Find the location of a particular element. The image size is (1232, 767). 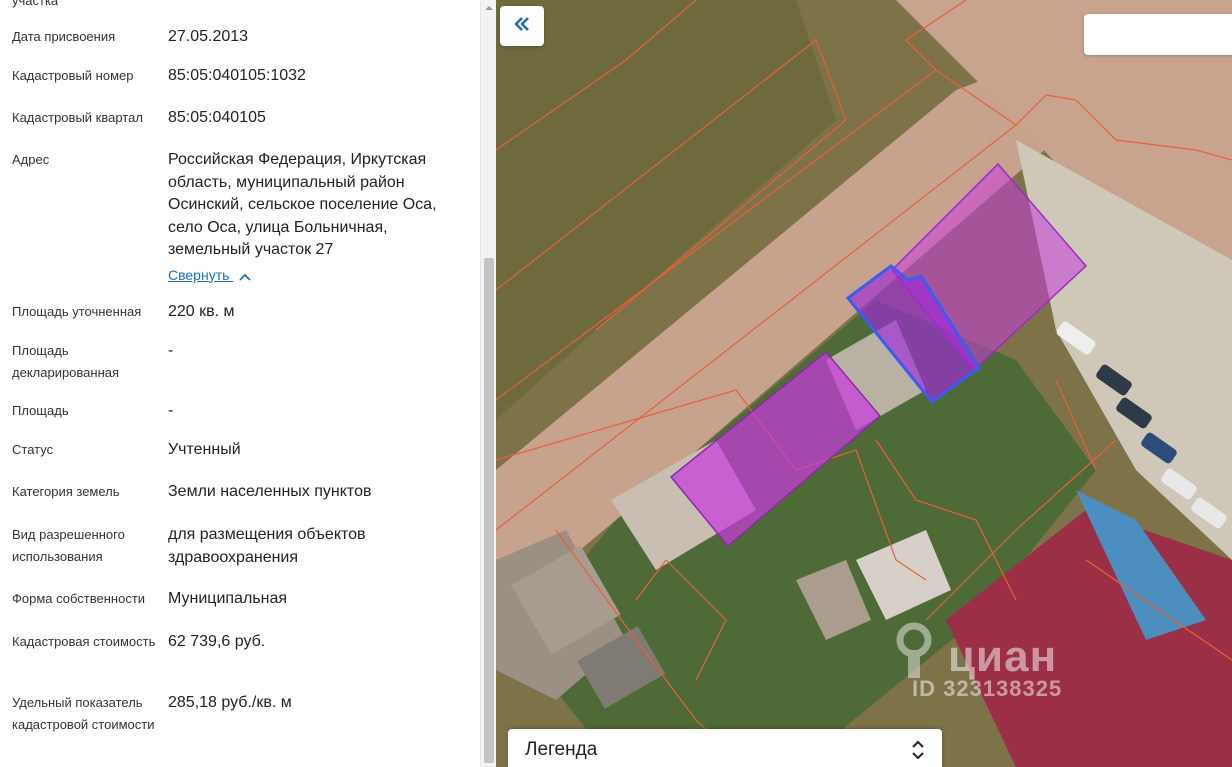

chevron-up-icon is located at coordinates (245, 276).